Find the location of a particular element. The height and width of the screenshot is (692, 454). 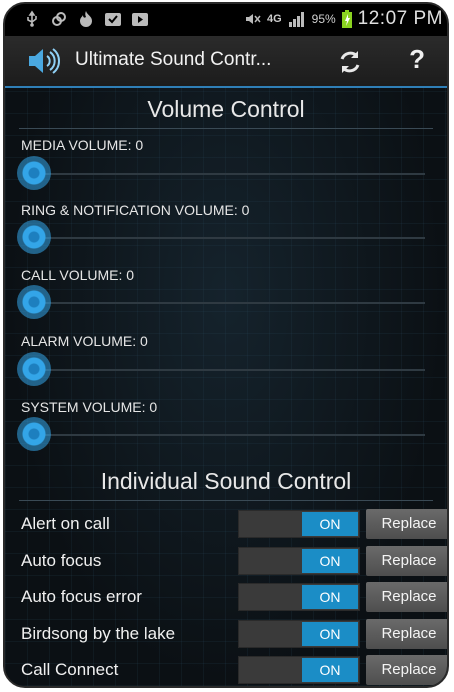

media-volume-thumb is located at coordinates (34, 173).